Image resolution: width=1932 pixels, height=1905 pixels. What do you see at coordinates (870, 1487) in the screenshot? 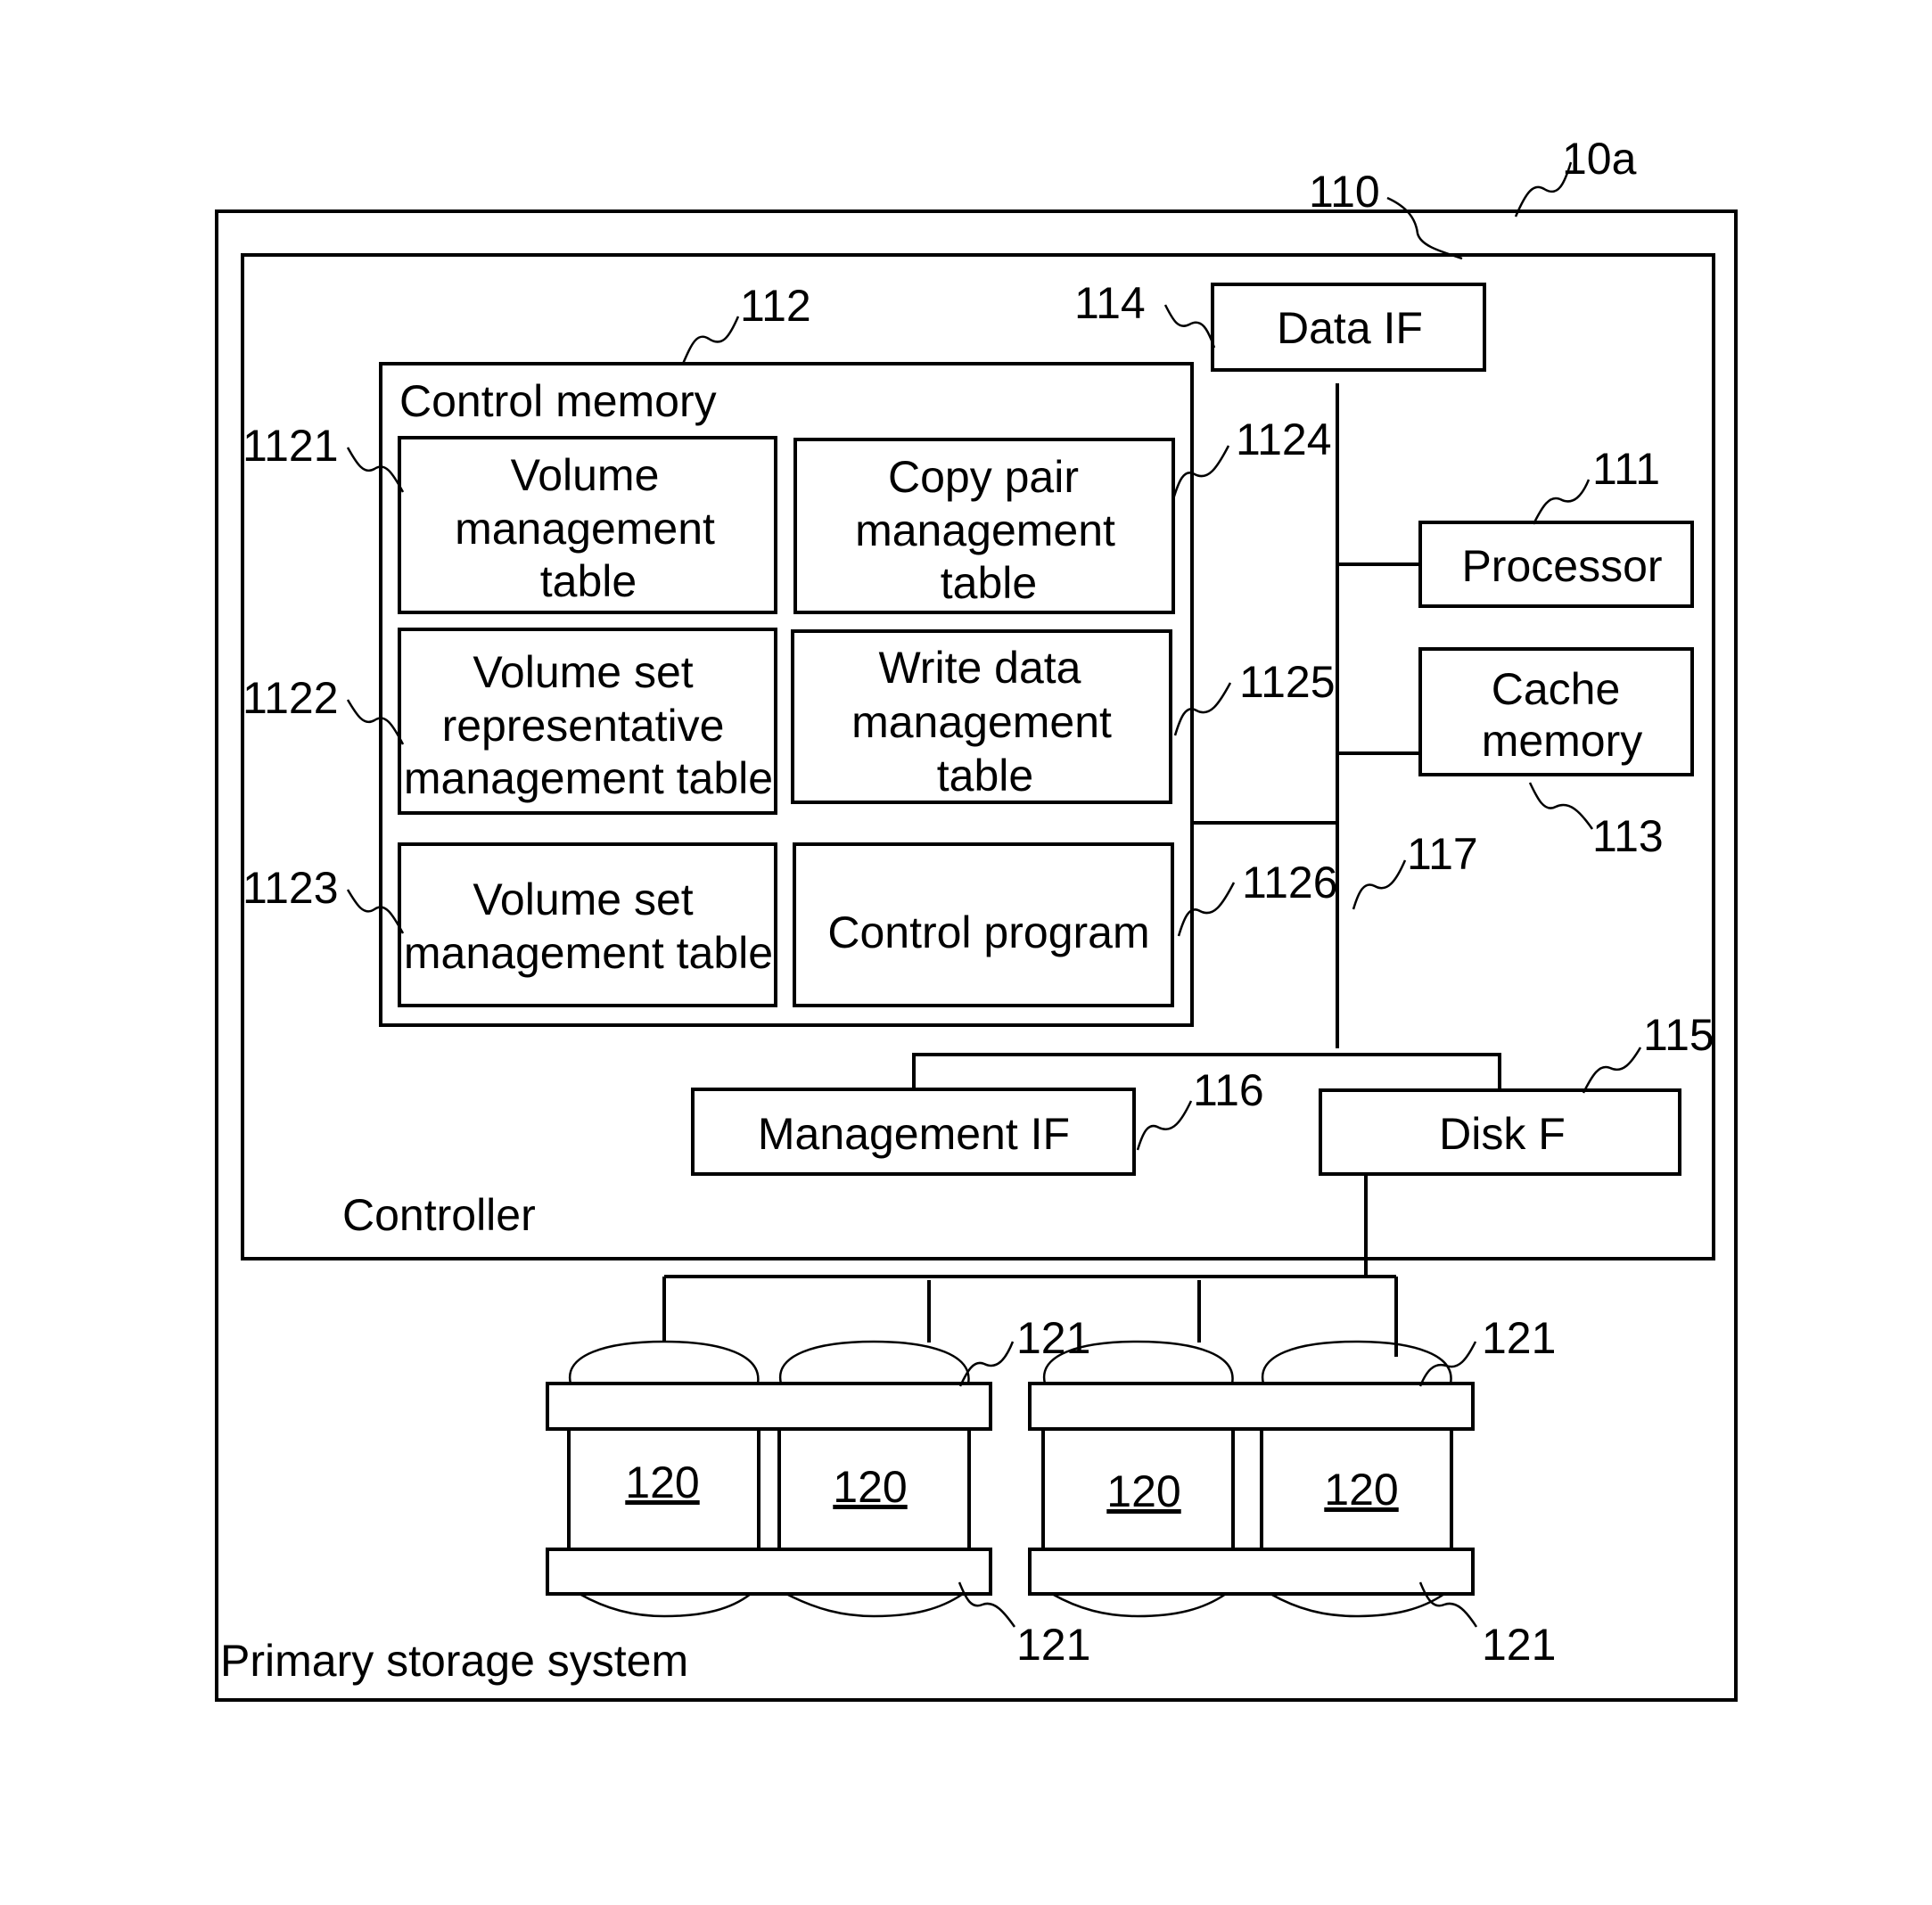
I see `disk-2-ref: 120` at bounding box center [870, 1487].